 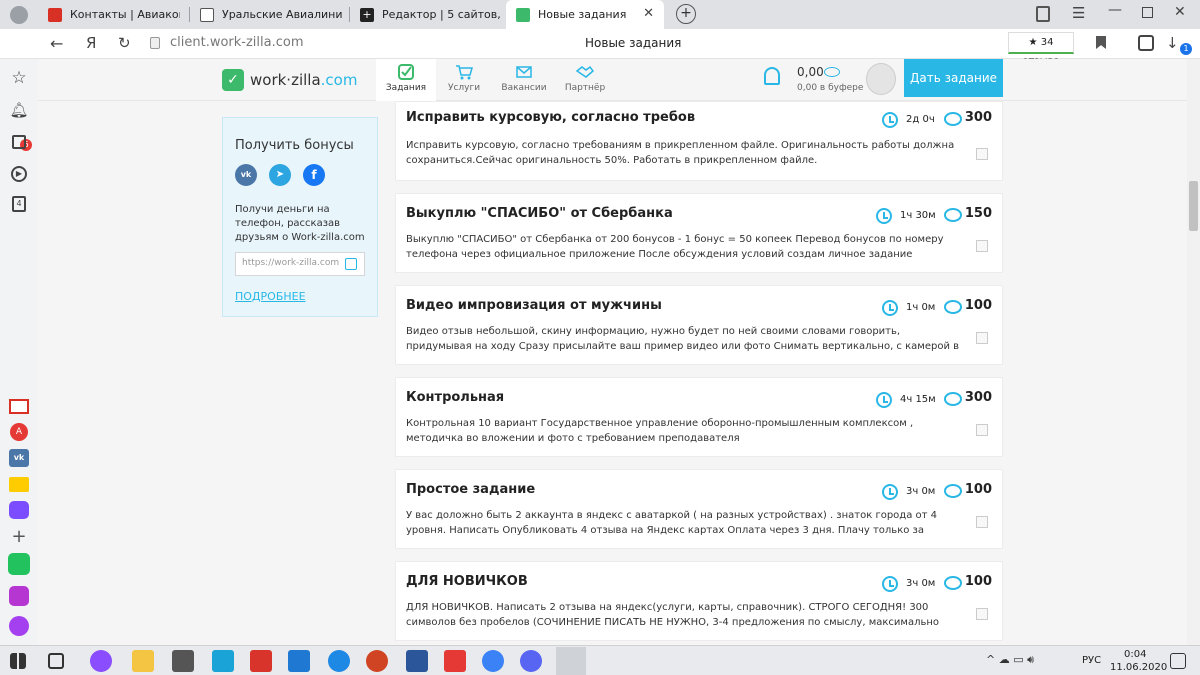 I want to click on task-title: ДЛЯ НОВИЧКОВ, so click(x=467, y=581).